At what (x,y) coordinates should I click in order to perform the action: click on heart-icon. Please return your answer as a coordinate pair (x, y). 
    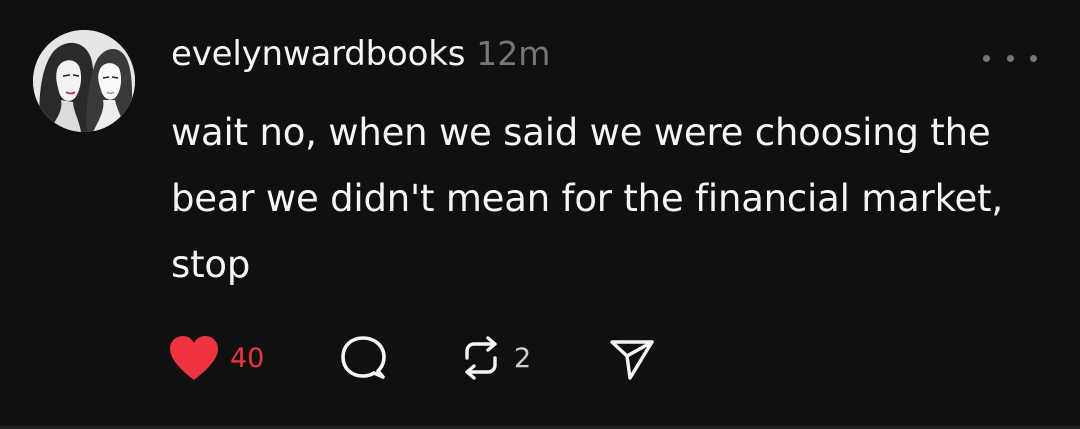
    Looking at the image, I should click on (194, 358).